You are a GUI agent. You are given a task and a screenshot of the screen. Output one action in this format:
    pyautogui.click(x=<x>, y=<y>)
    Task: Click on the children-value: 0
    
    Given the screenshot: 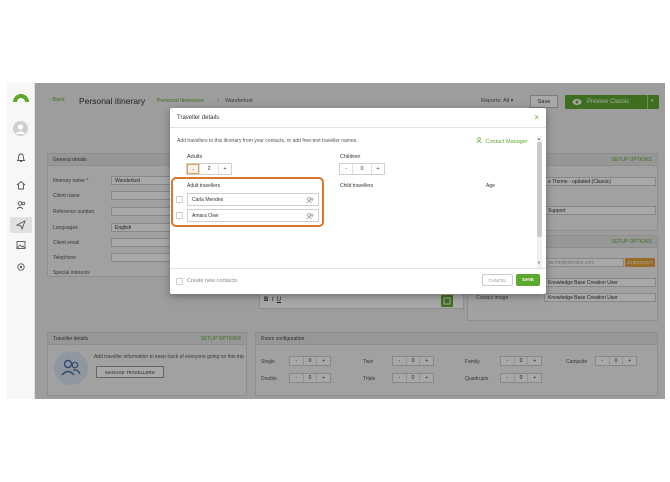 What is the action you would take?
    pyautogui.click(x=362, y=169)
    